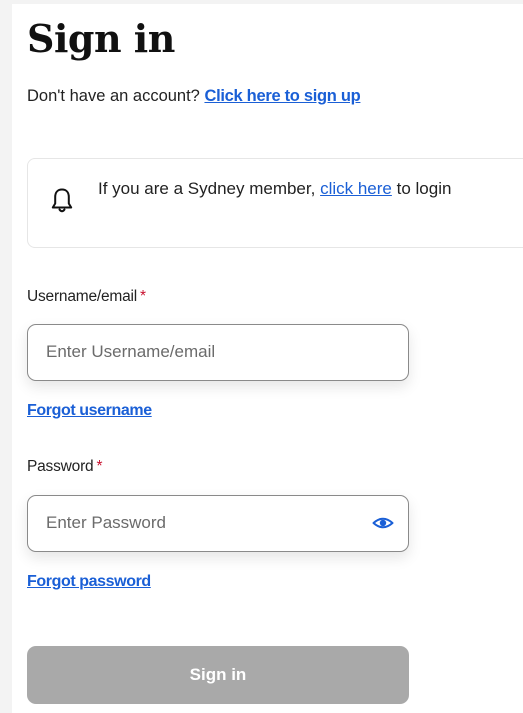 The width and height of the screenshot is (523, 713). I want to click on signup-link: Click here to sign up, so click(282, 96).